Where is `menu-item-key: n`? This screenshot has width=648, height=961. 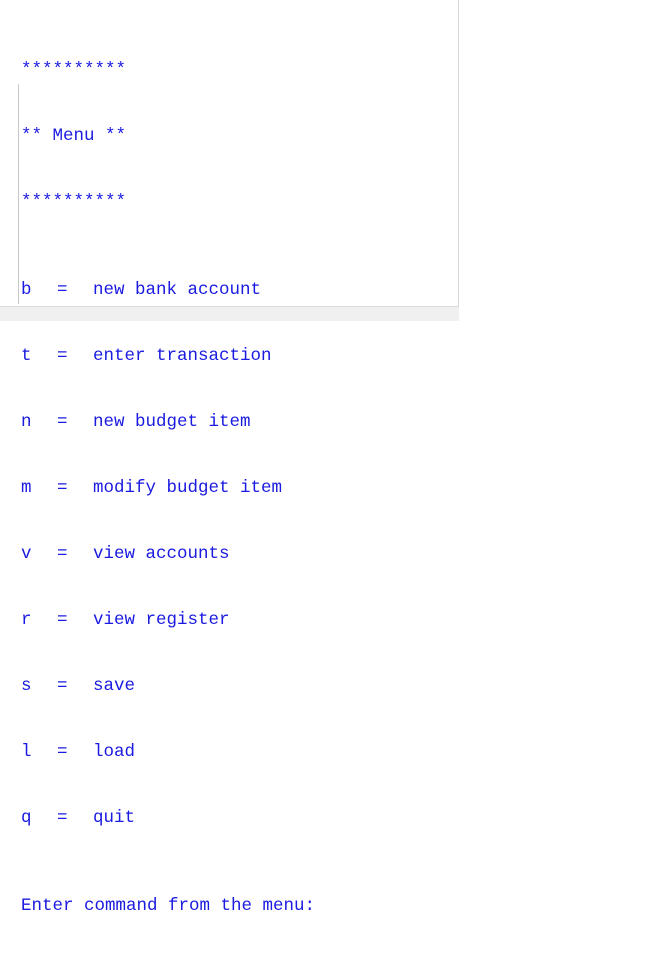 menu-item-key: n is located at coordinates (26, 422).